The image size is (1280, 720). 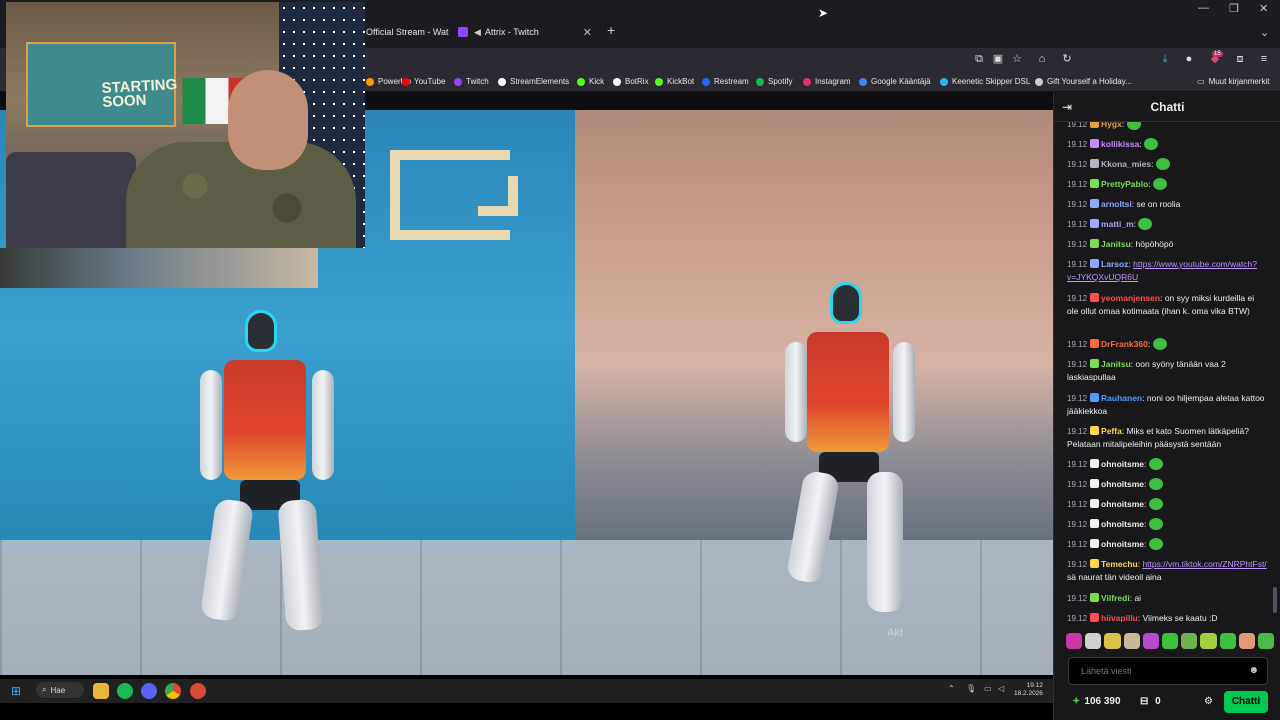 What do you see at coordinates (525, 32) in the screenshot?
I see `tab-attrix-twitch: ◀ Attrix - Twitch ✕` at bounding box center [525, 32].